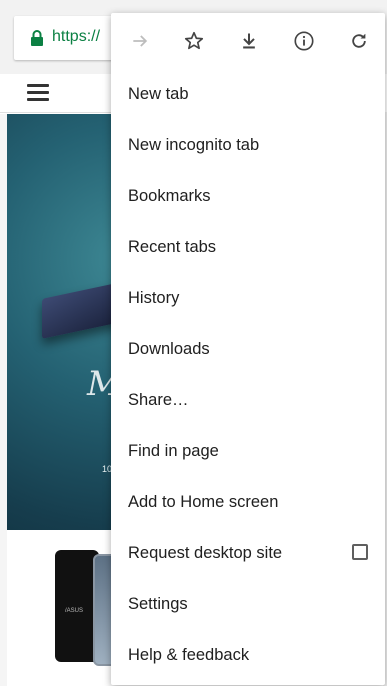 This screenshot has width=387, height=686. I want to click on menu-item-bookmarks: Bookmarks, so click(248, 196).